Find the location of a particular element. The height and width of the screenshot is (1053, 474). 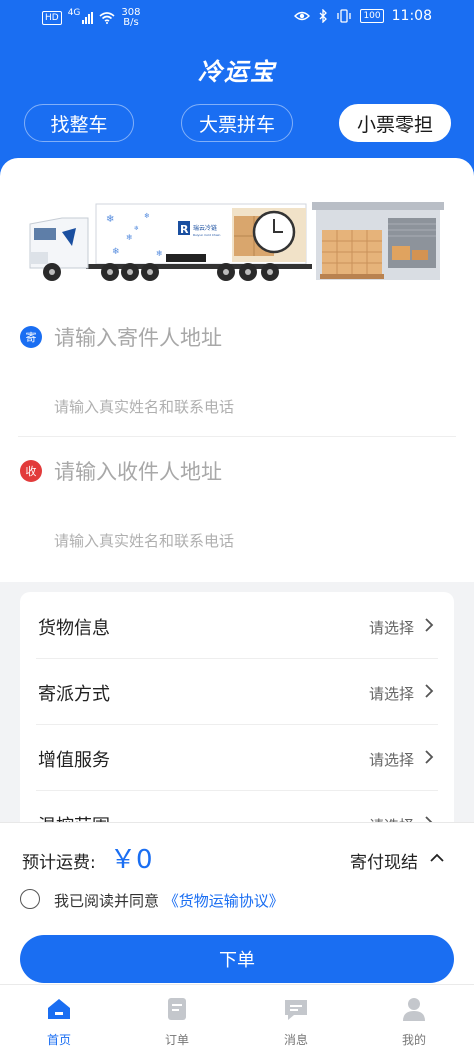

divider is located at coordinates (237, 436).